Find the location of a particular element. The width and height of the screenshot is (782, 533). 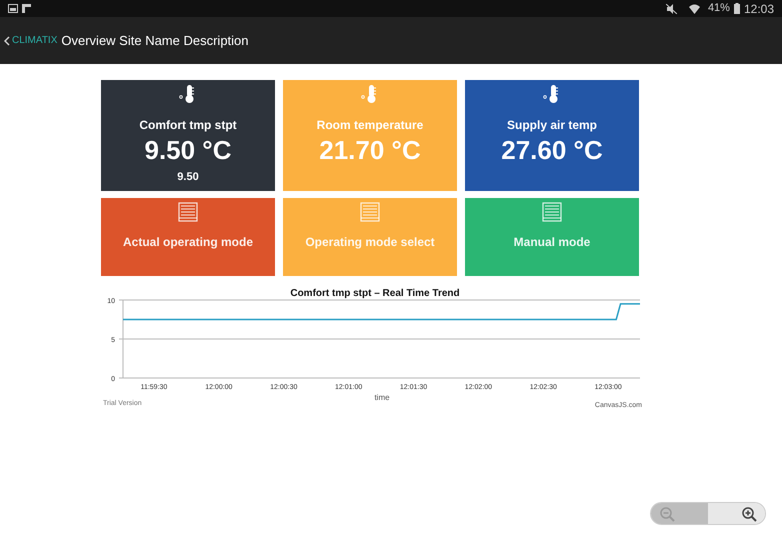

tile-subvalue: 9.50 is located at coordinates (188, 177).